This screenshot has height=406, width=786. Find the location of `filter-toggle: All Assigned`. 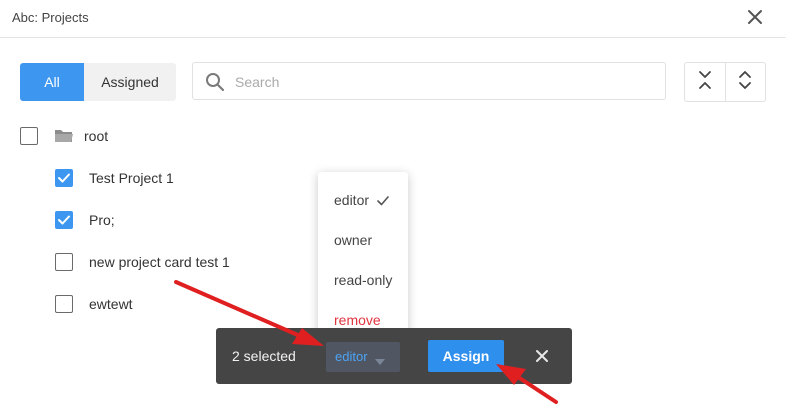

filter-toggle: All Assigned is located at coordinates (98, 82).